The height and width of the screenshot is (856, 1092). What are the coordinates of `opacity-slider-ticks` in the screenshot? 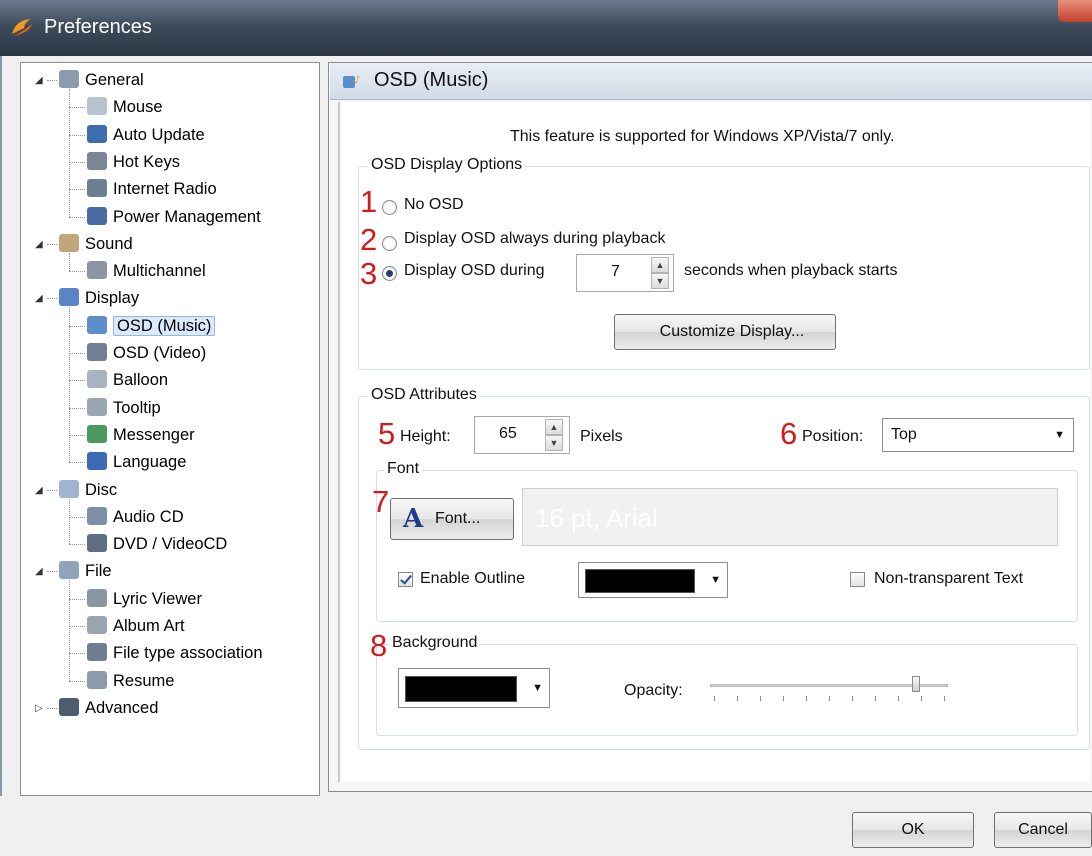 It's located at (829, 699).